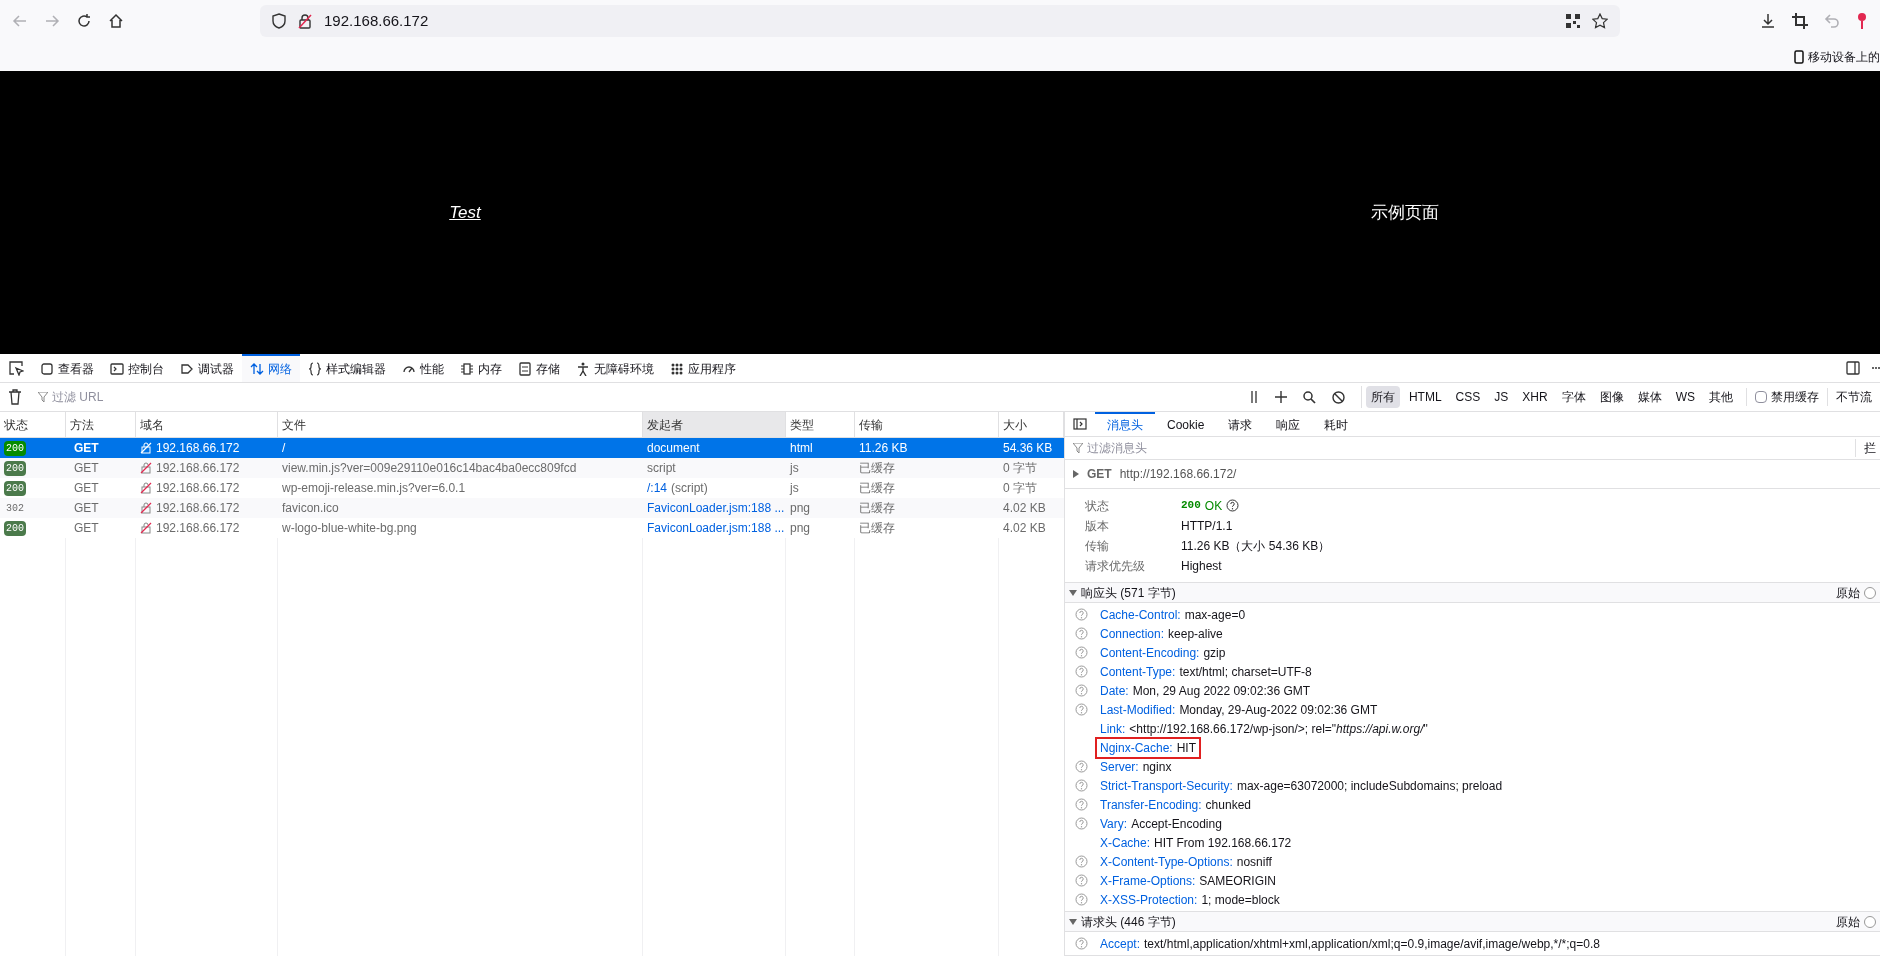 The image size is (1880, 956). What do you see at coordinates (539, 368) in the screenshot?
I see `devtools-tab: 存储` at bounding box center [539, 368].